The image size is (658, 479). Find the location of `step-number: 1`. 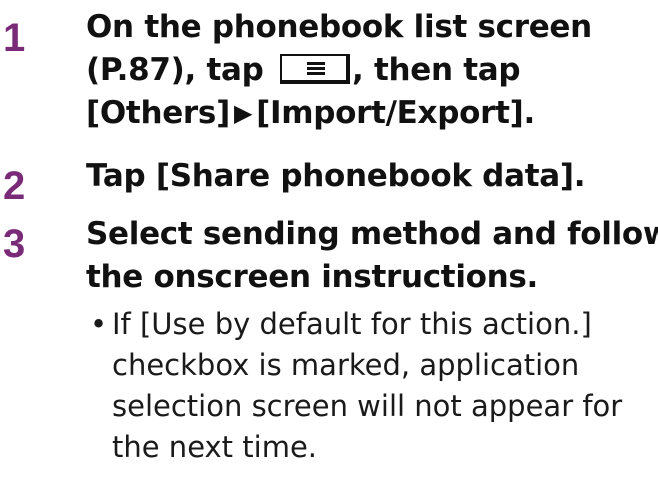

step-number: 1 is located at coordinates (14, 38).